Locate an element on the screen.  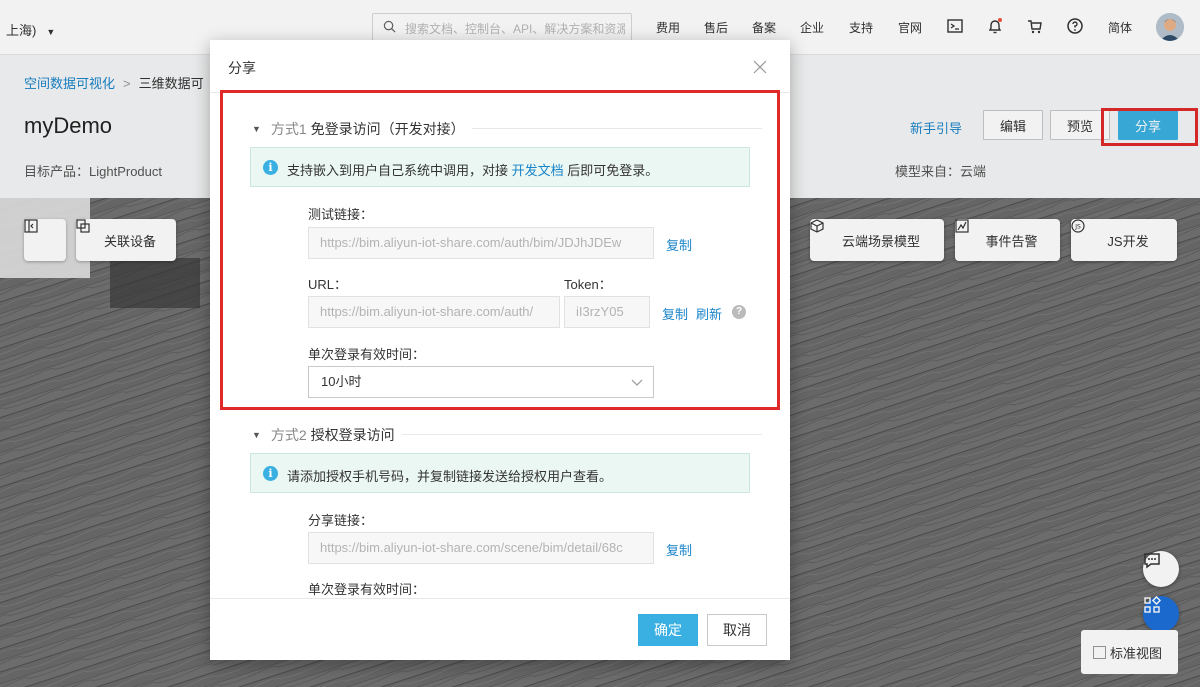
dialog-title: 分享 is located at coordinates (242, 68).